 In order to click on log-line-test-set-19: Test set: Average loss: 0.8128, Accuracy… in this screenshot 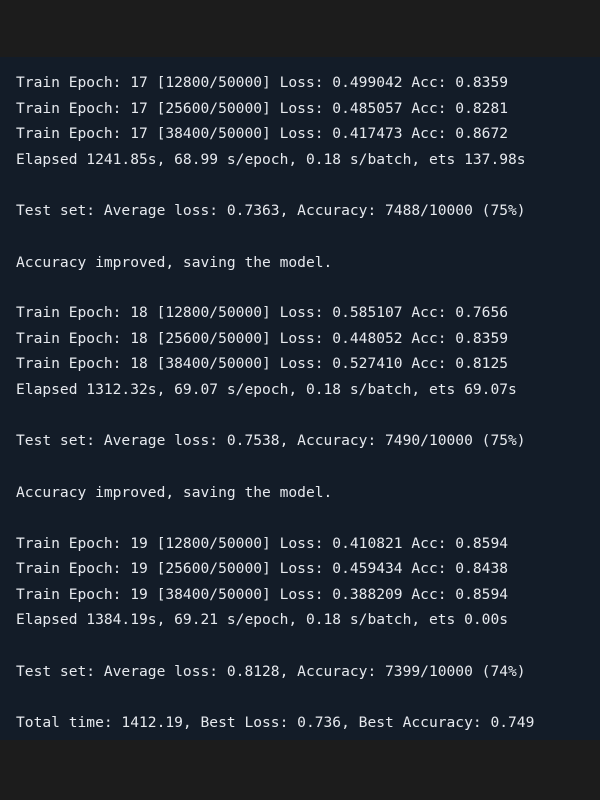, I will do `click(271, 671)`.